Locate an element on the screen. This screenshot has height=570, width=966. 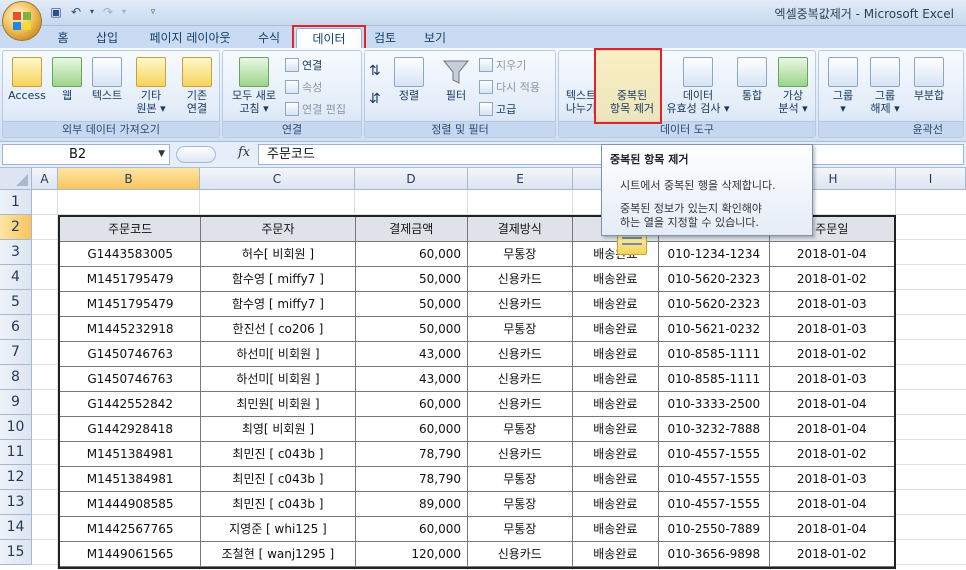
tab-home: 홈 is located at coordinates (63, 38).